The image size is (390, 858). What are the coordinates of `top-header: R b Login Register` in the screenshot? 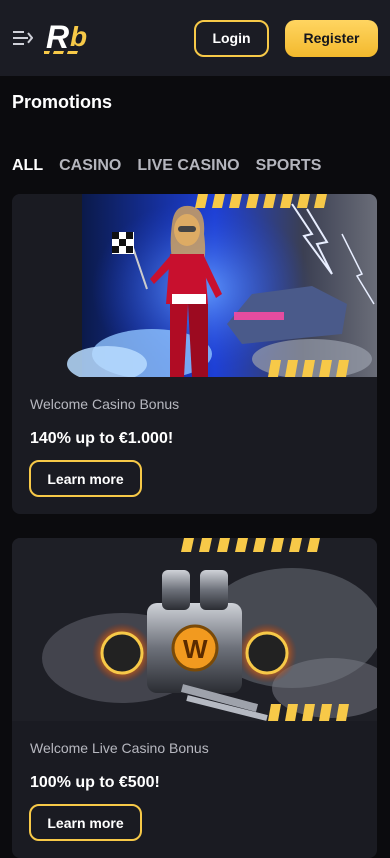 It's located at (195, 38).